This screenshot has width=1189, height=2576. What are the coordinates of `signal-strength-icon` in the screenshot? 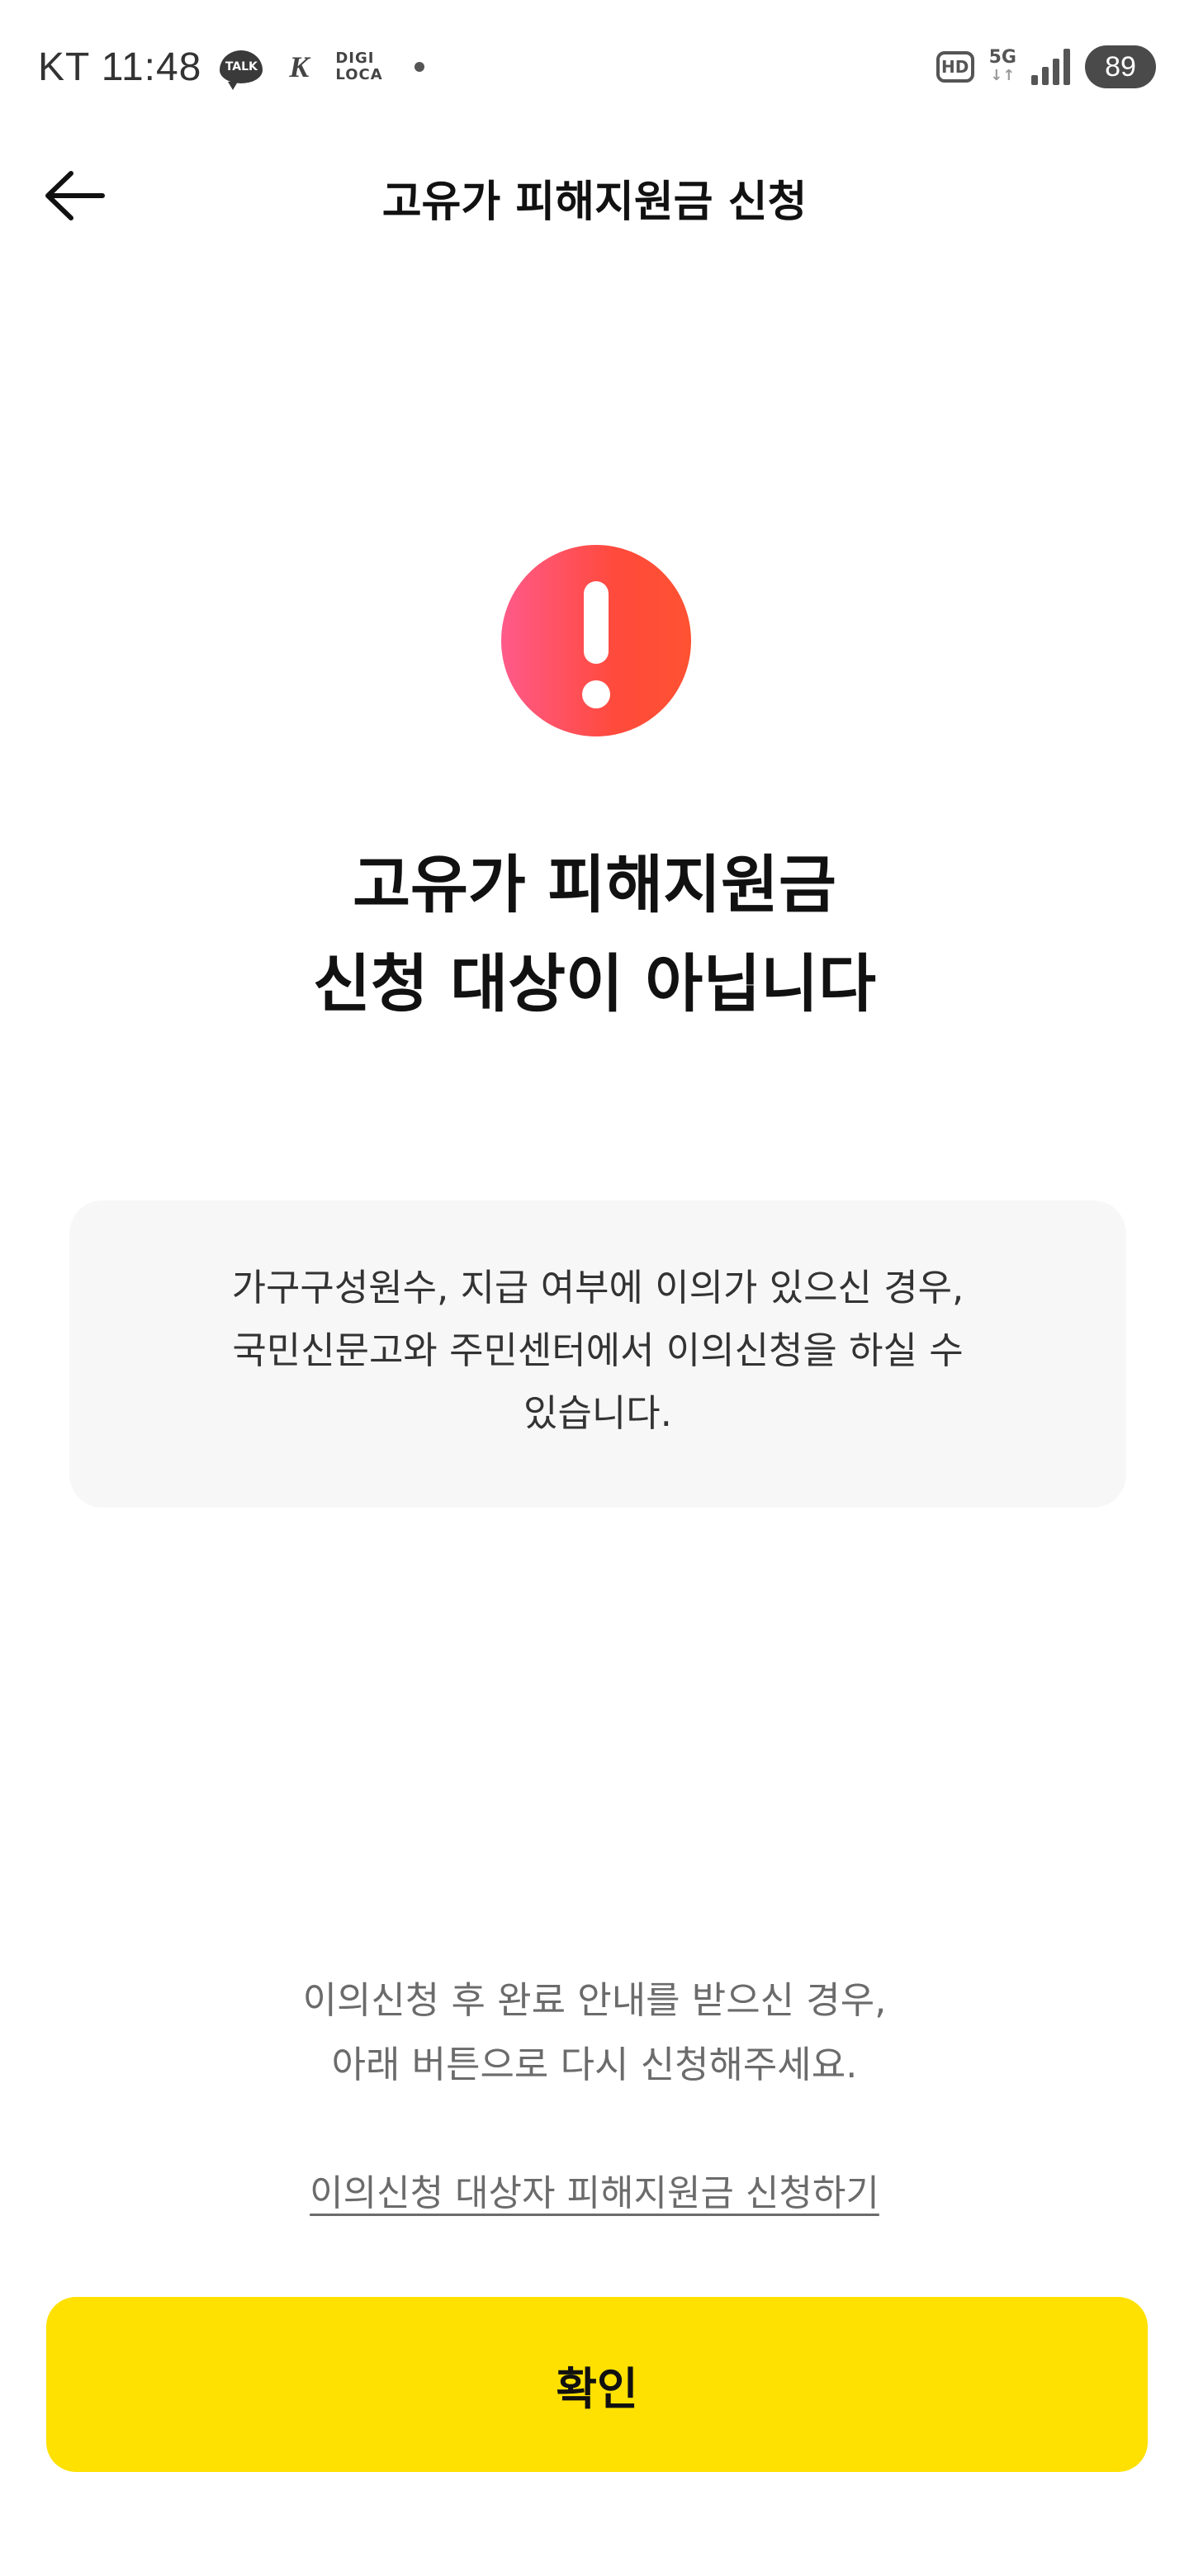 It's located at (1050, 67).